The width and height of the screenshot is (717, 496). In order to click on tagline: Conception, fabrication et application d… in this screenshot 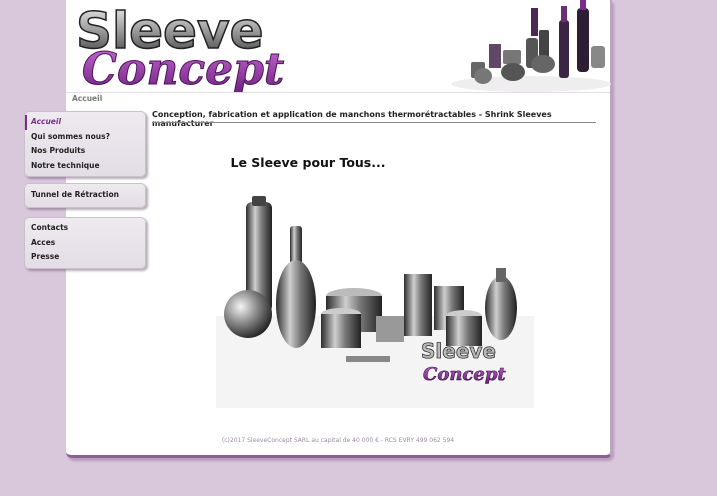, I will do `click(352, 119)`.